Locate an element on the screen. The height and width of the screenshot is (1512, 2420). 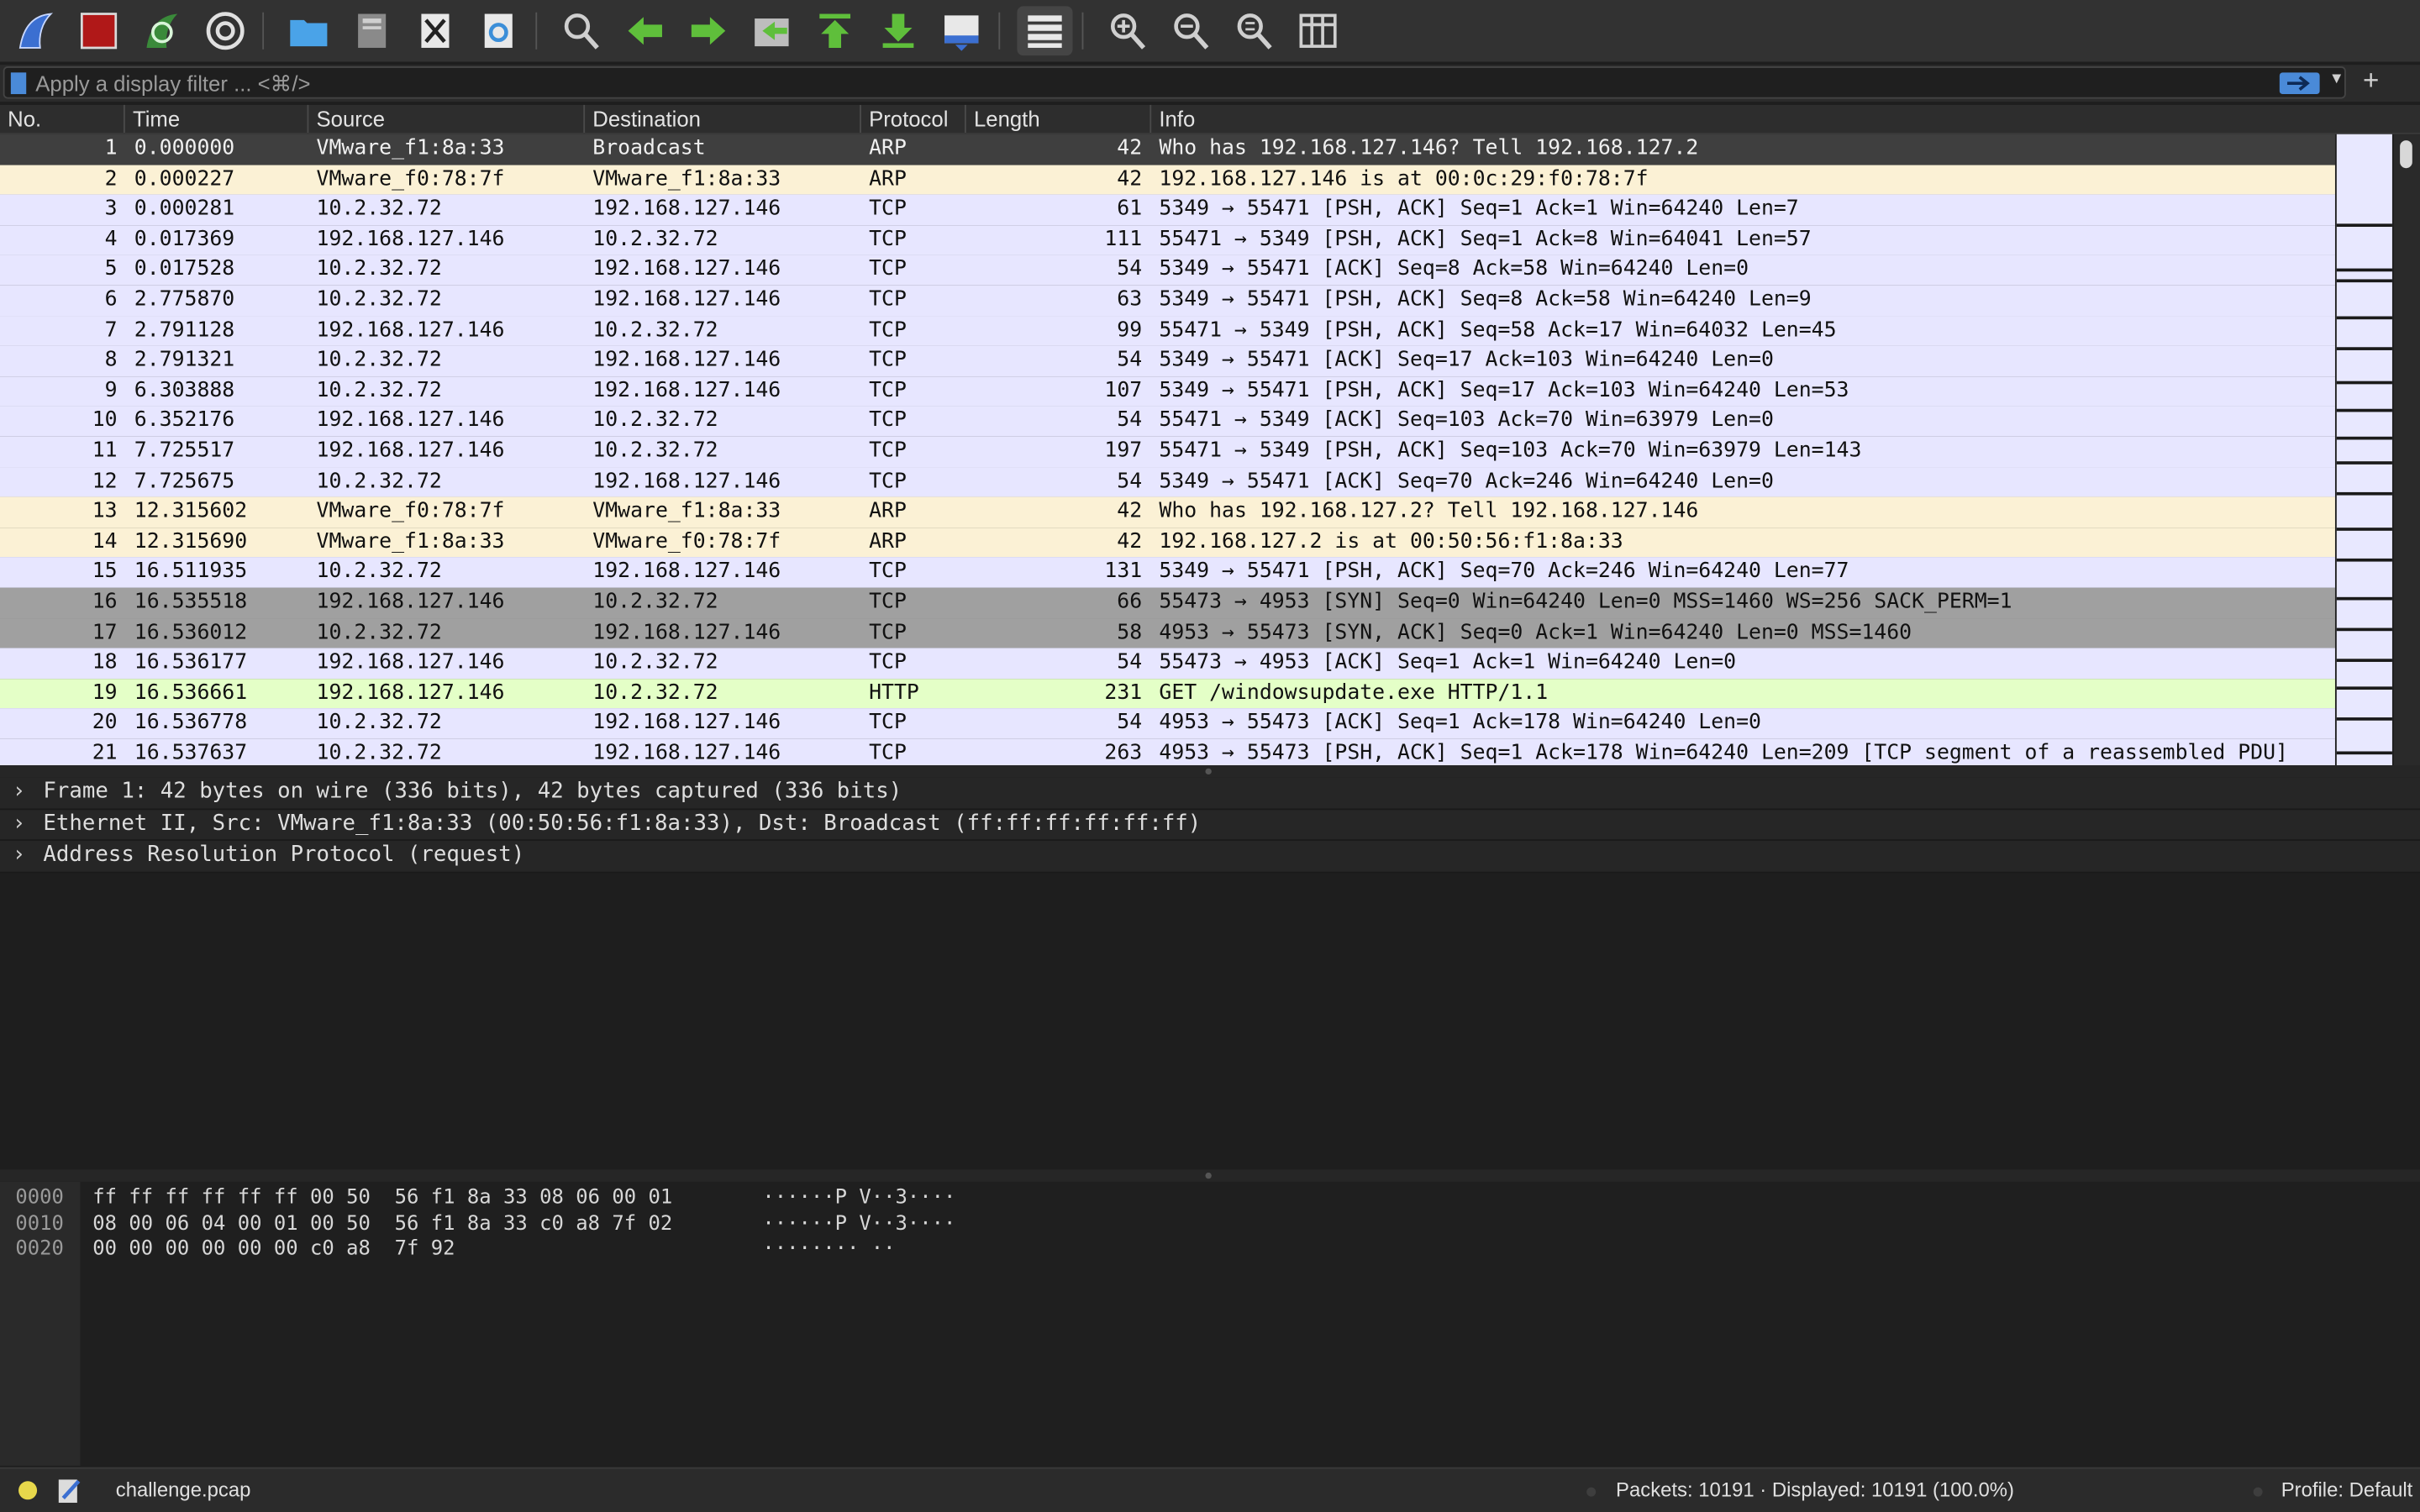
capture-options-button is located at coordinates (225, 30).